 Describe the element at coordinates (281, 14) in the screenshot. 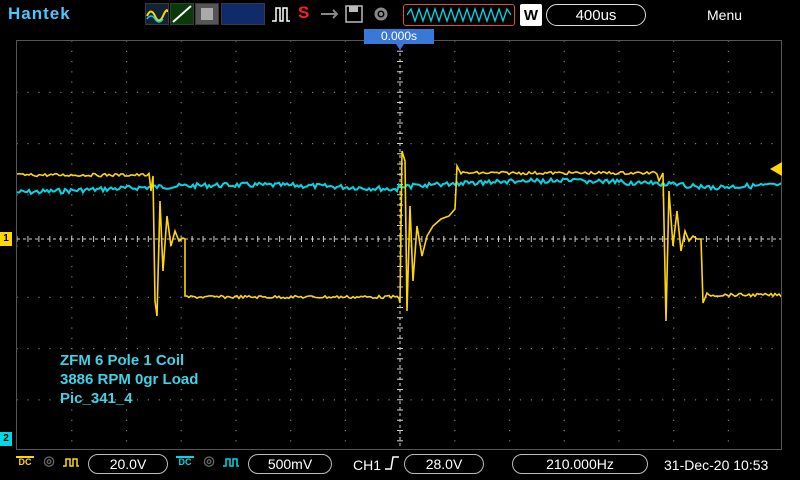

I see `trigger-pulse-icon` at that location.